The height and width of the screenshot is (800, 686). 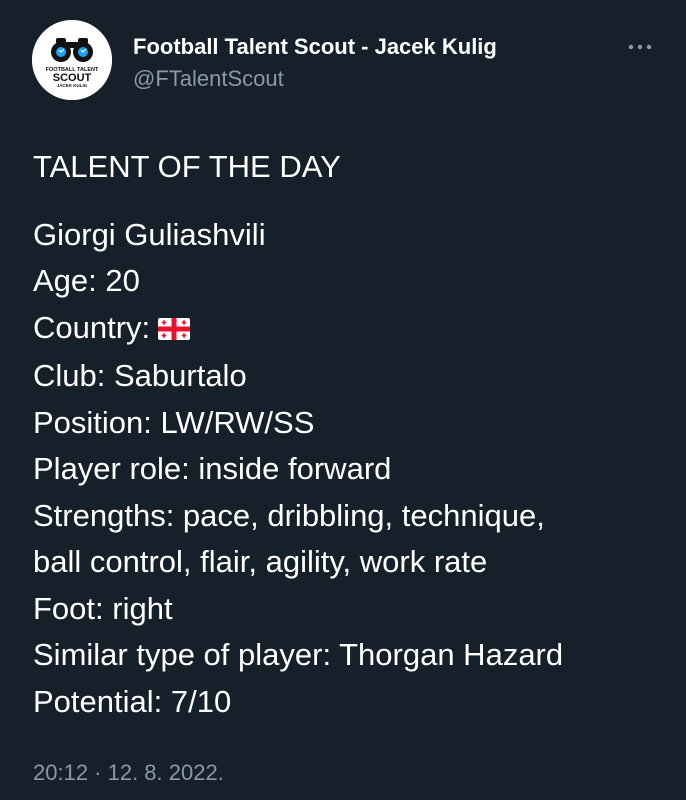 What do you see at coordinates (315, 79) in the screenshot?
I see `author-handle: @FTalentScout` at bounding box center [315, 79].